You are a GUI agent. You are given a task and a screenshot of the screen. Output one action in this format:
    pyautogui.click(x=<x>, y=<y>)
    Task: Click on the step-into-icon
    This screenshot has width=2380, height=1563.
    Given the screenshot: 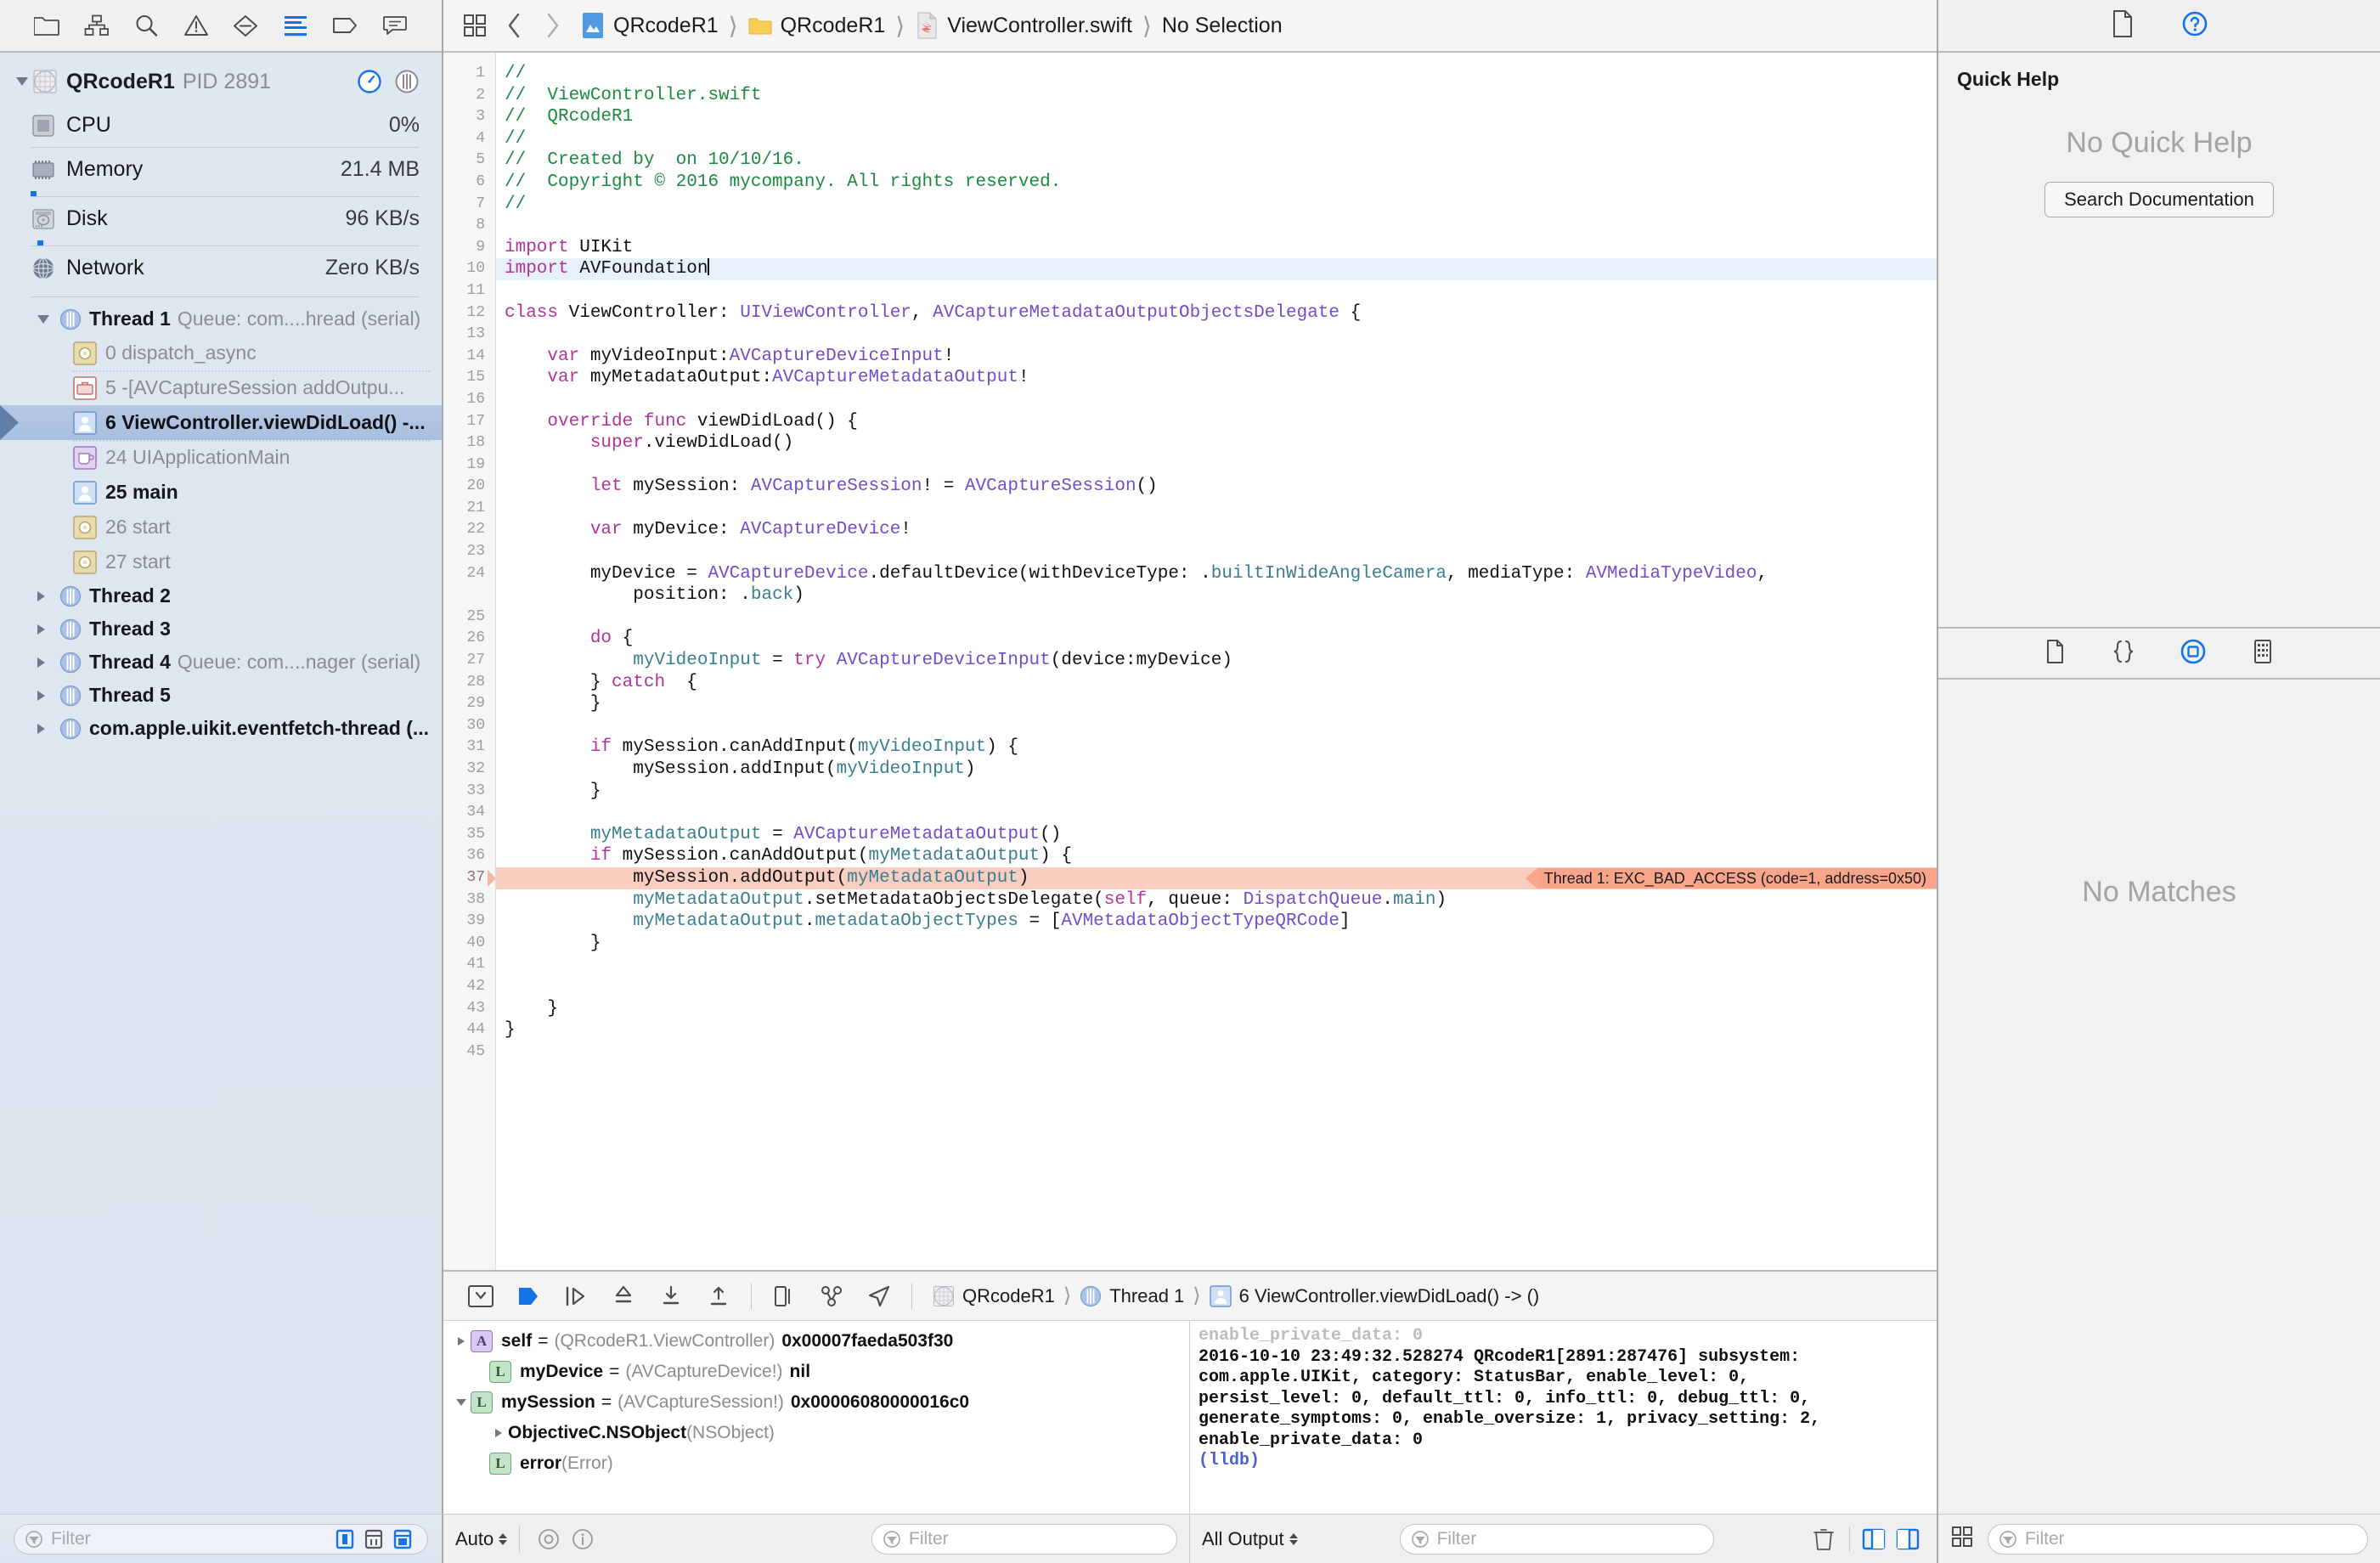 What is the action you would take?
    pyautogui.click(x=624, y=1296)
    